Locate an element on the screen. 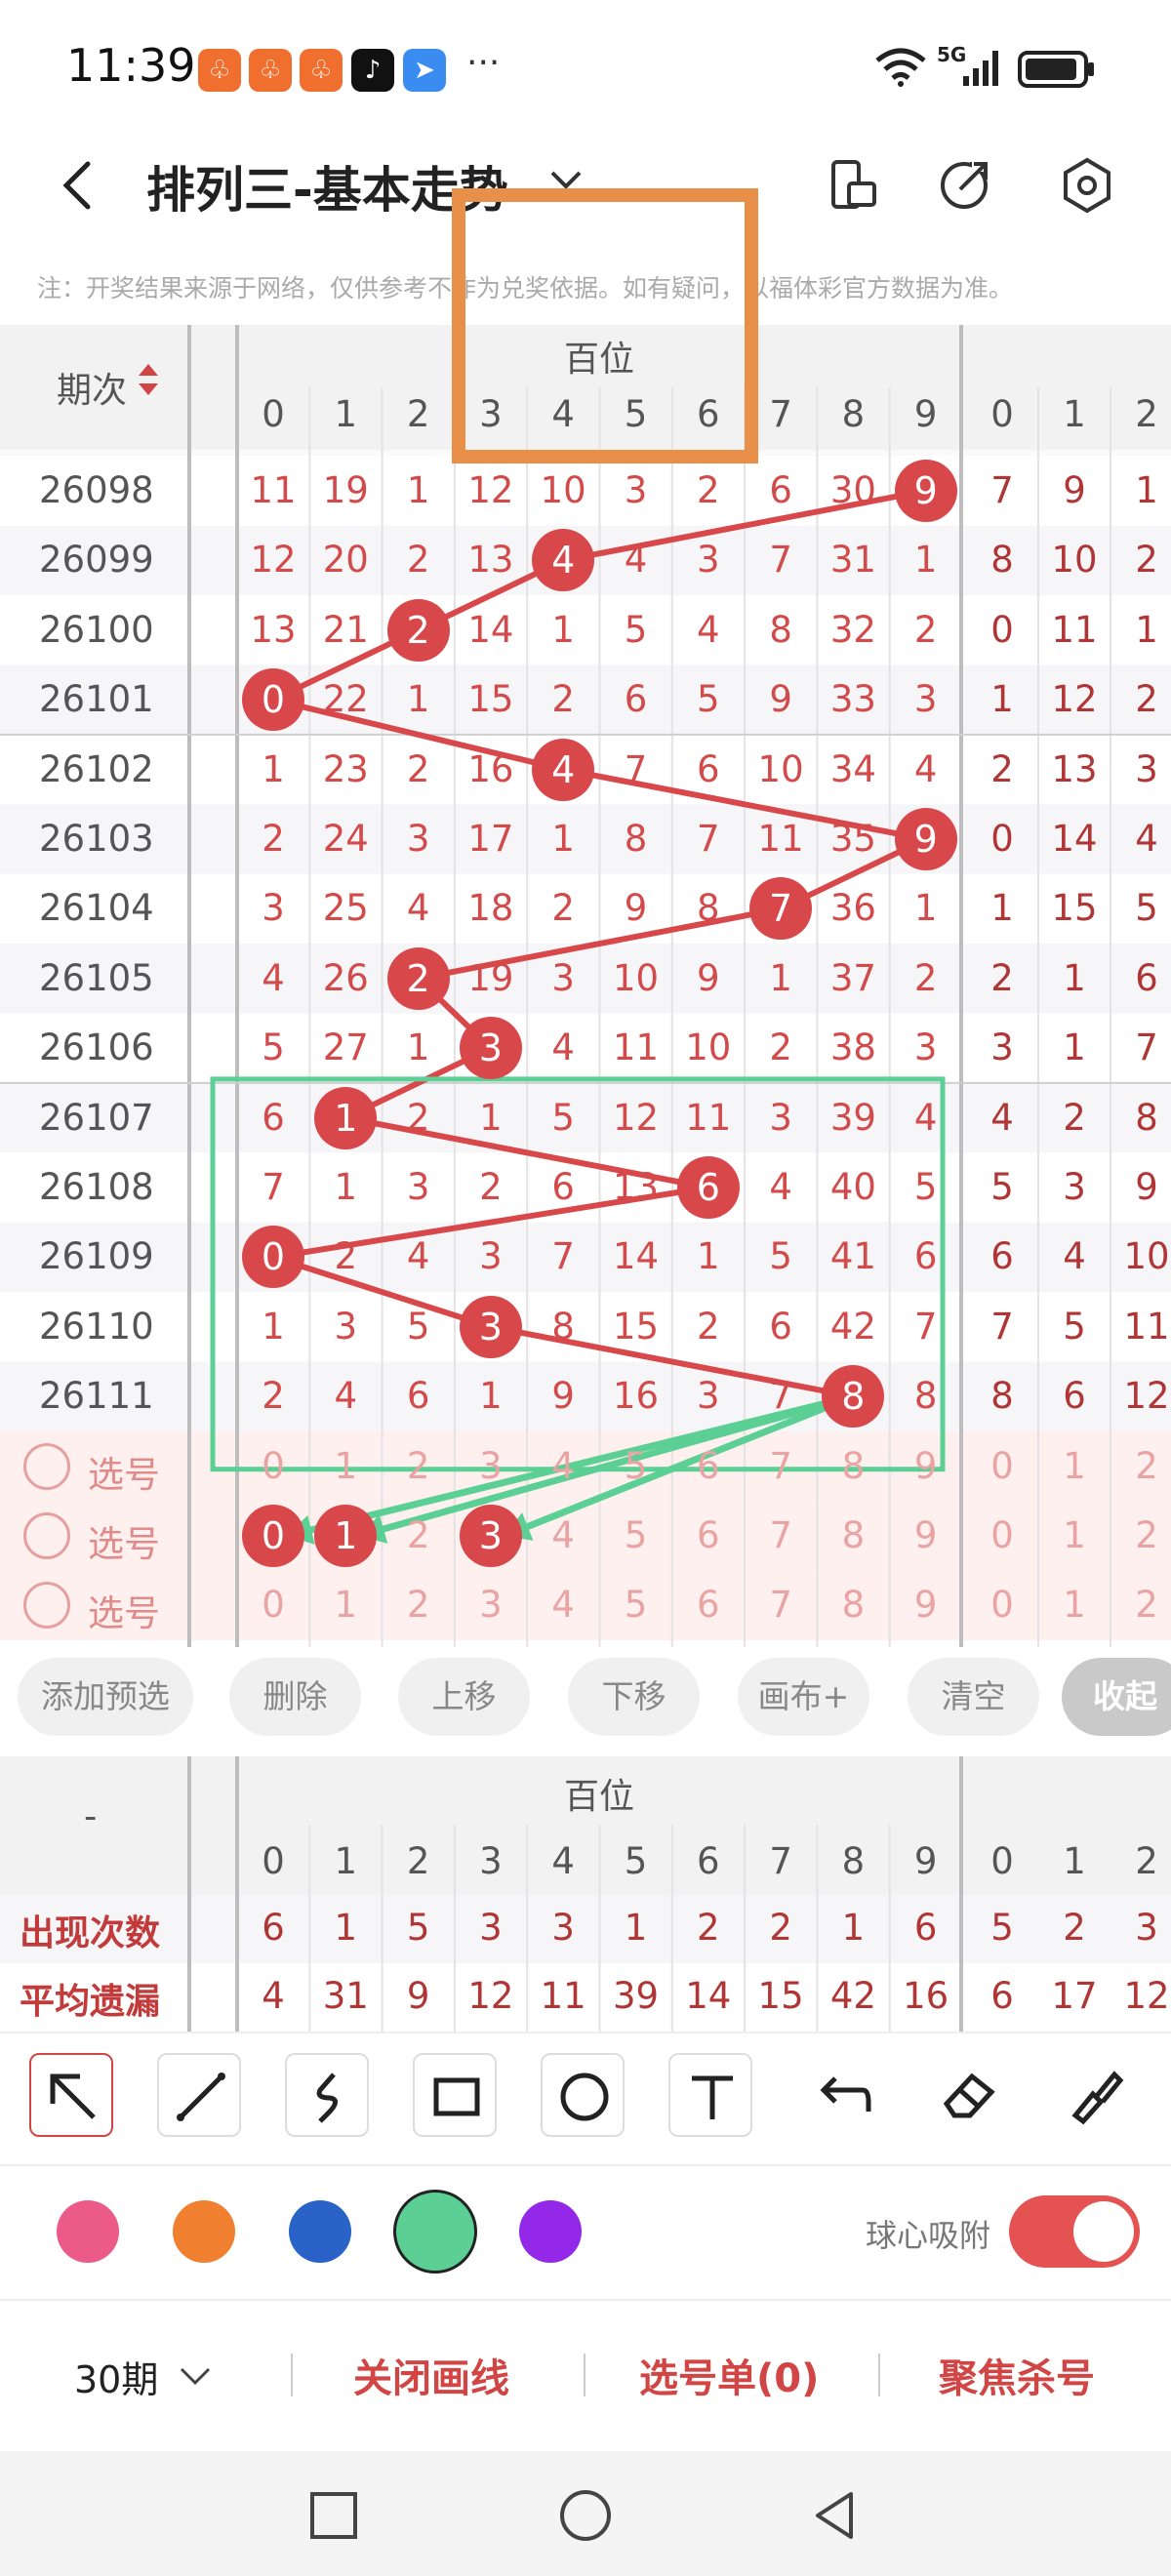 This screenshot has height=2576, width=1171. color-swatch-blue is located at coordinates (320, 2231).